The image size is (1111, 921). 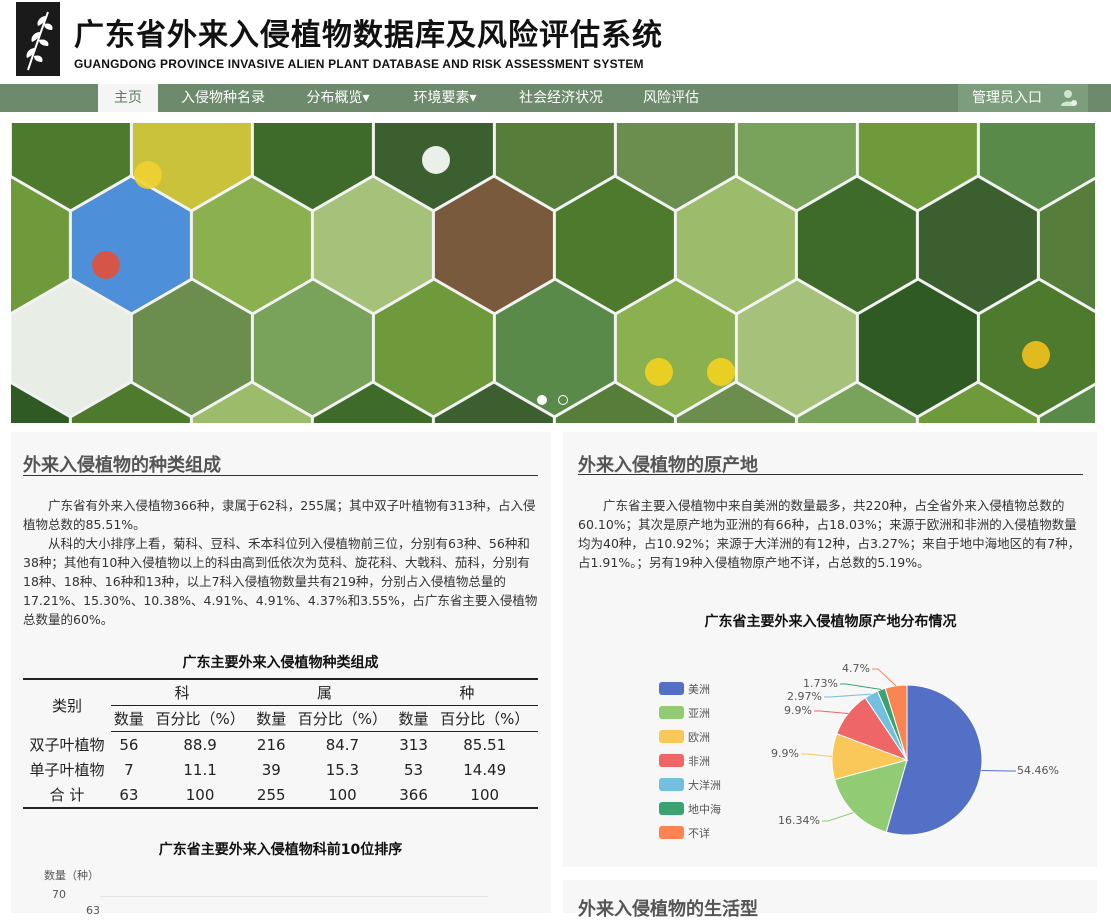 I want to click on table-cell: 313, so click(x=413, y=744).